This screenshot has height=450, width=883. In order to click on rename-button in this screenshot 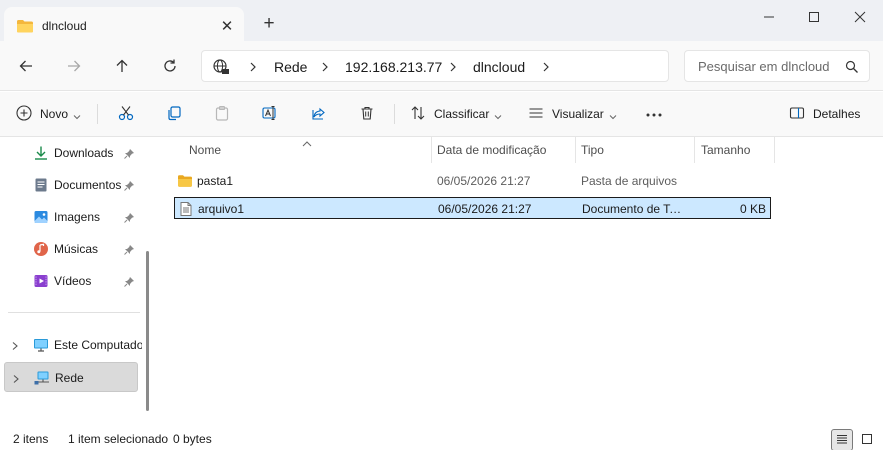, I will do `click(270, 114)`.